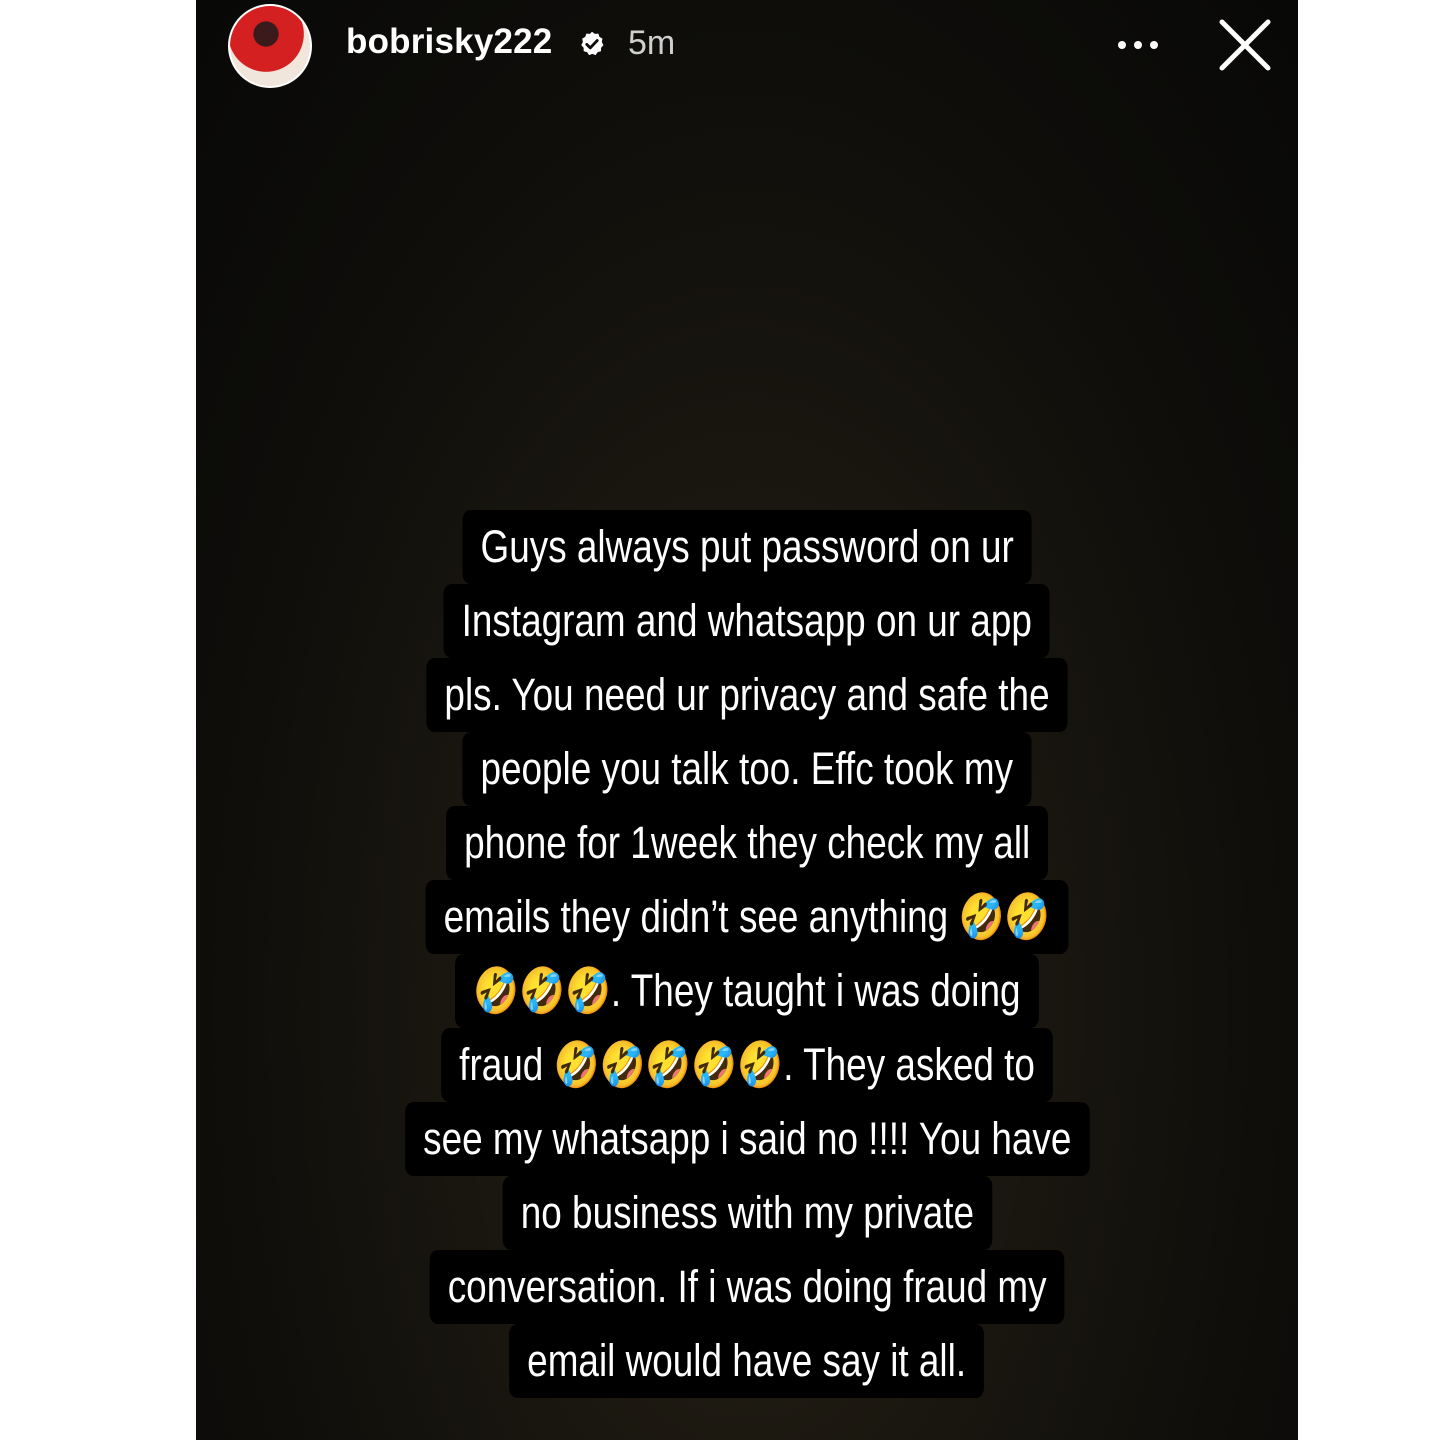 Image resolution: width=1440 pixels, height=1440 pixels. Describe the element at coordinates (747, 1139) in the screenshot. I see `caption-line: see my whatsapp i said no !!!! You have` at that location.